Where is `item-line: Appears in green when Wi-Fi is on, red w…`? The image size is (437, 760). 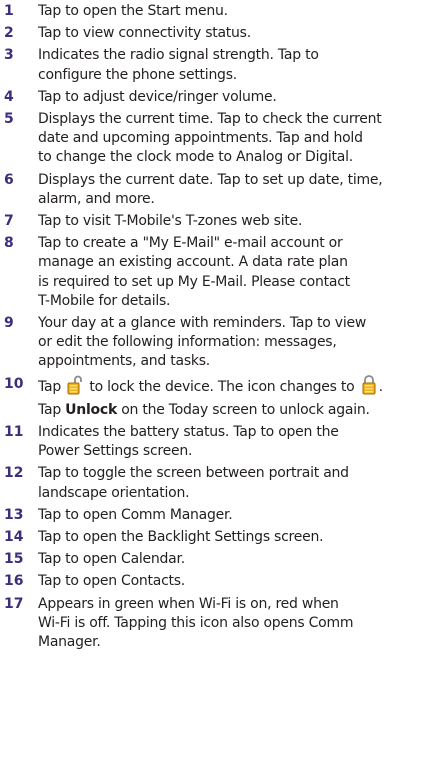 item-line: Appears in green when Wi-Fi is on, red w… is located at coordinates (188, 603).